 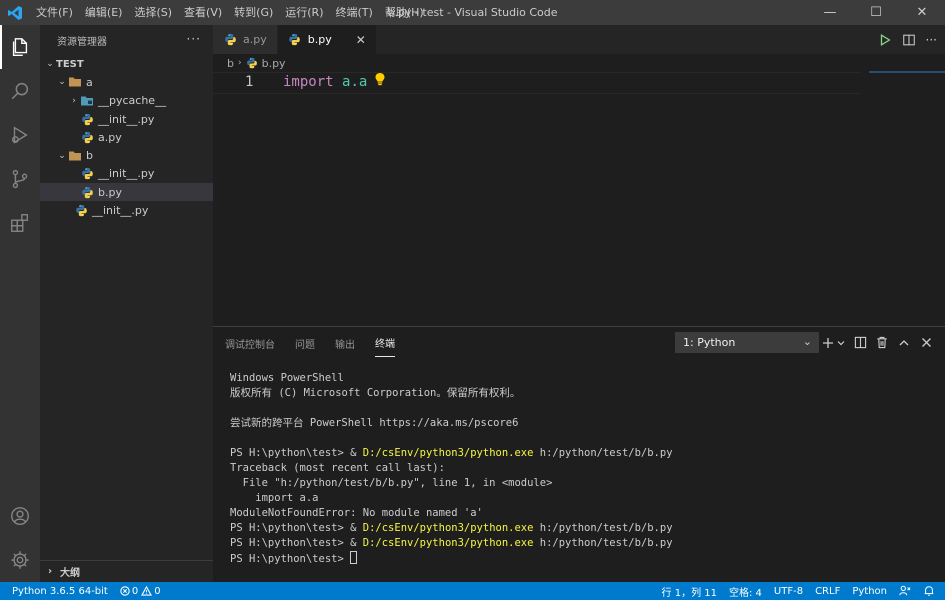 What do you see at coordinates (354, 557) in the screenshot?
I see `terminal-cursor` at bounding box center [354, 557].